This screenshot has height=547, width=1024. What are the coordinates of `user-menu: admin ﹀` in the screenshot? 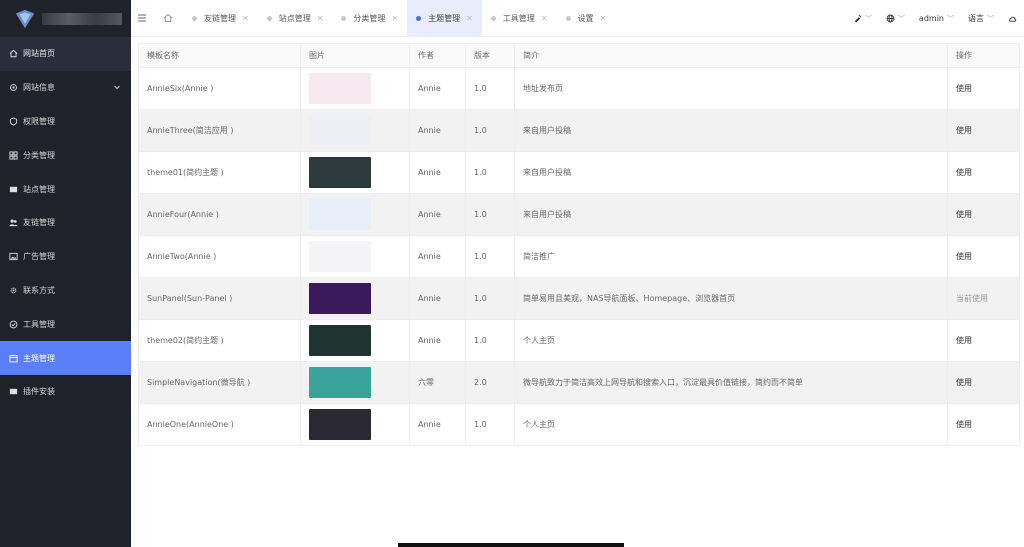 It's located at (936, 18).